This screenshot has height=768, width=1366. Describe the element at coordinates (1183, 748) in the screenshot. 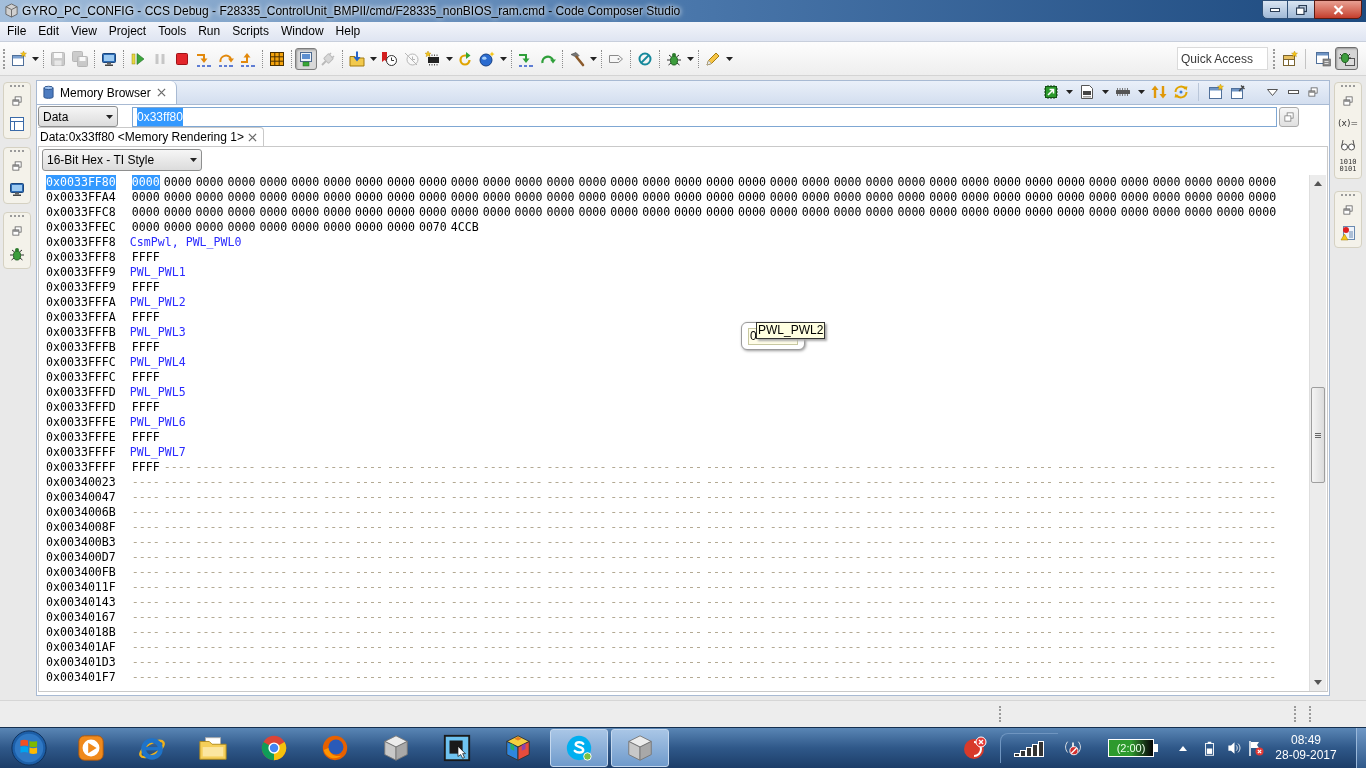

I see `triangle-up-icon` at that location.